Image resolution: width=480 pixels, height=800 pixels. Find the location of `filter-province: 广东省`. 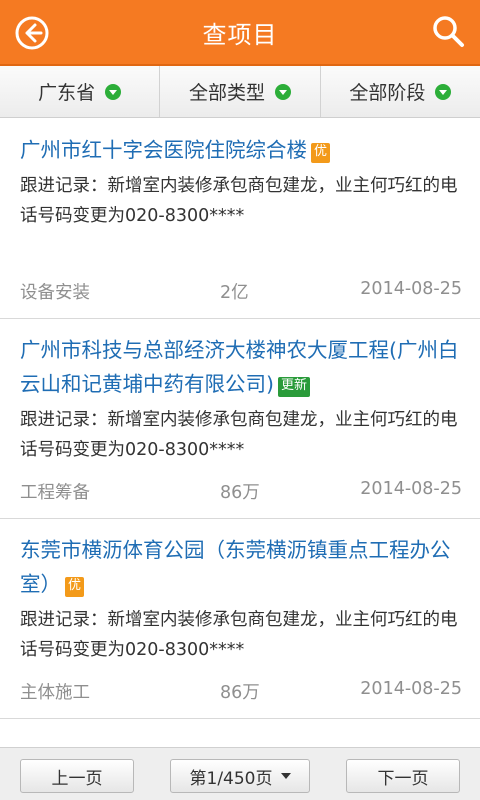

filter-province: 广东省 is located at coordinates (80, 91).